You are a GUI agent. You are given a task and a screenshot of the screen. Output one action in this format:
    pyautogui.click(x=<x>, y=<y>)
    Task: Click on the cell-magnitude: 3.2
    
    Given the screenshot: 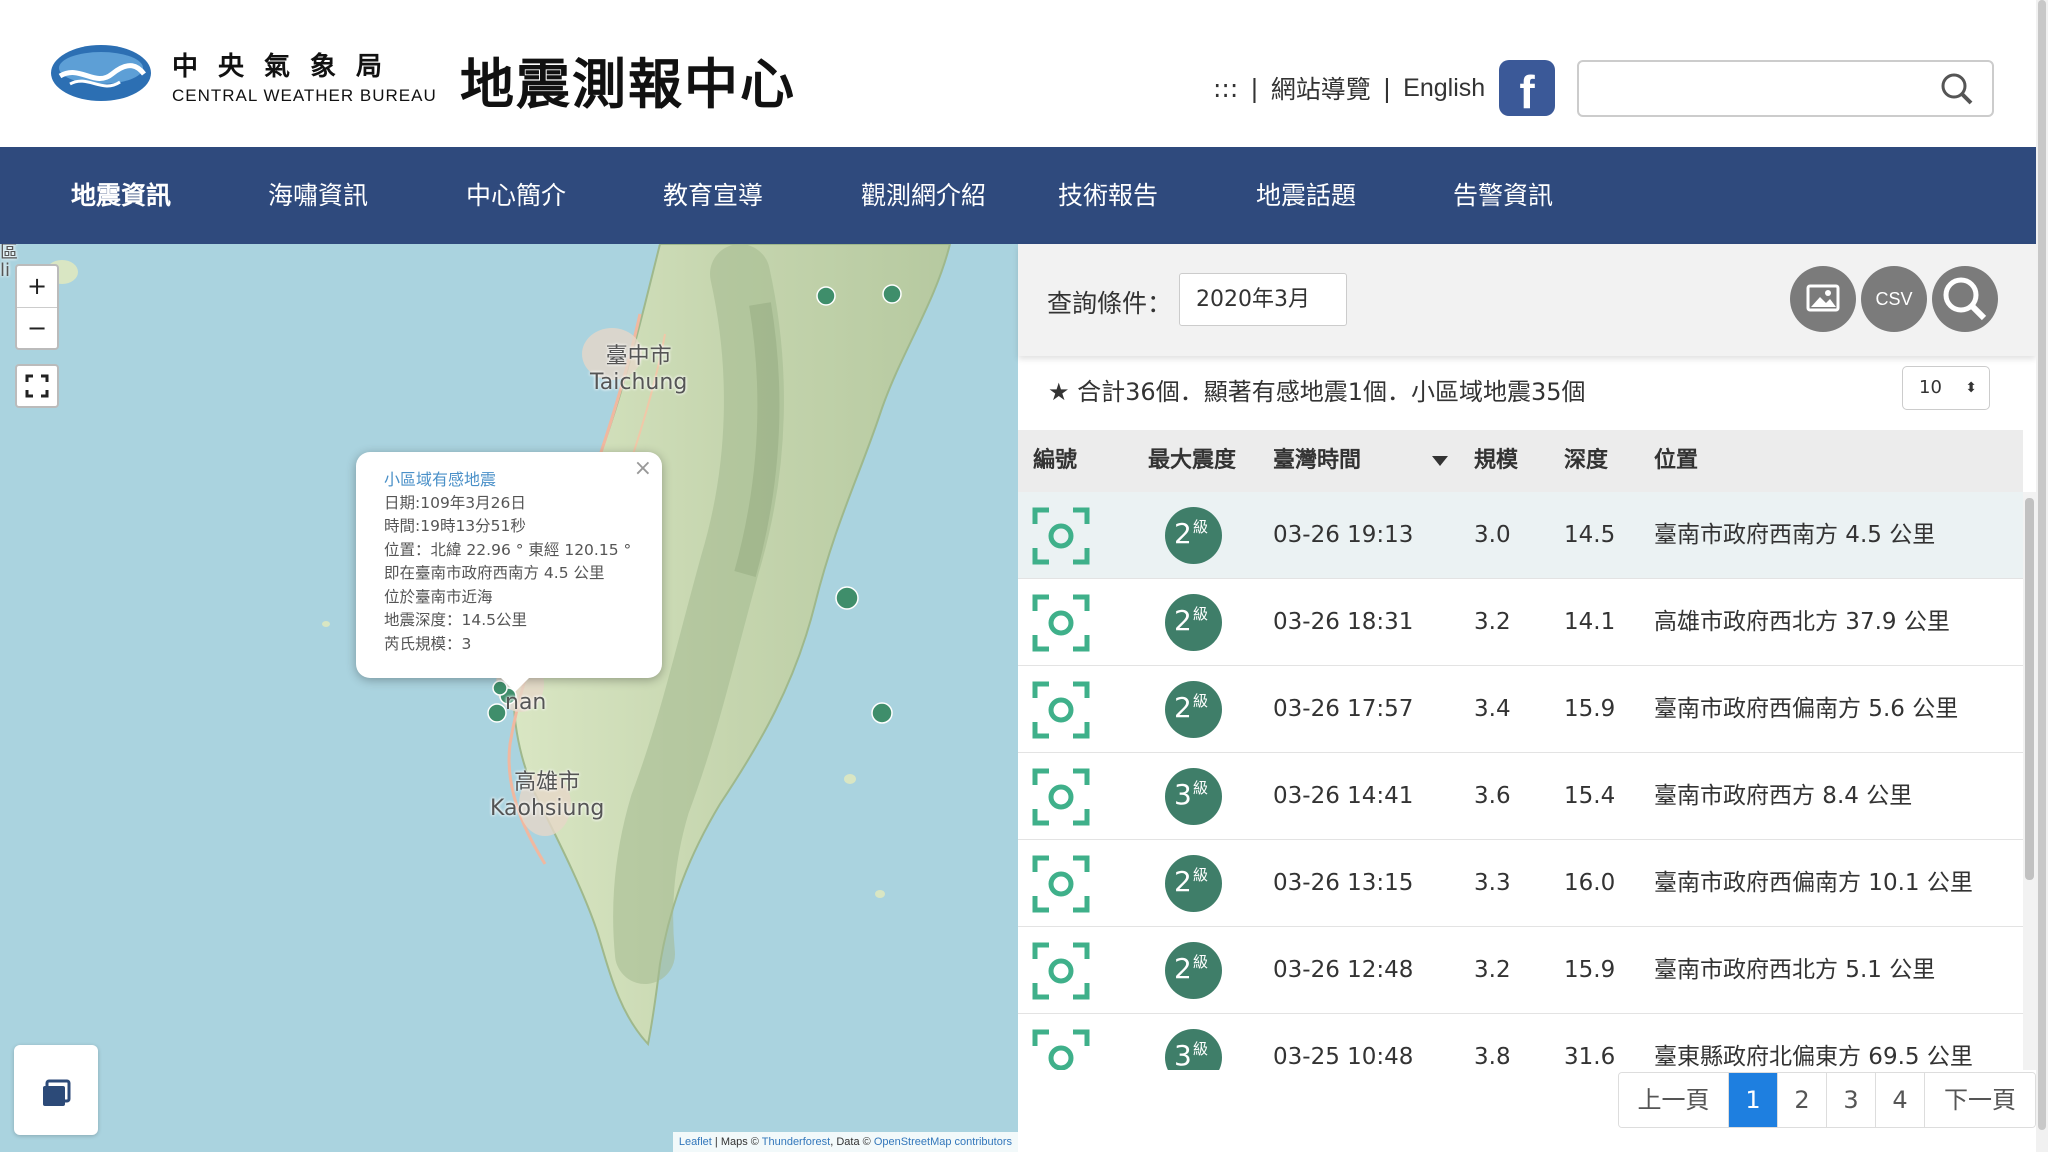 What is the action you would take?
    pyautogui.click(x=1492, y=622)
    